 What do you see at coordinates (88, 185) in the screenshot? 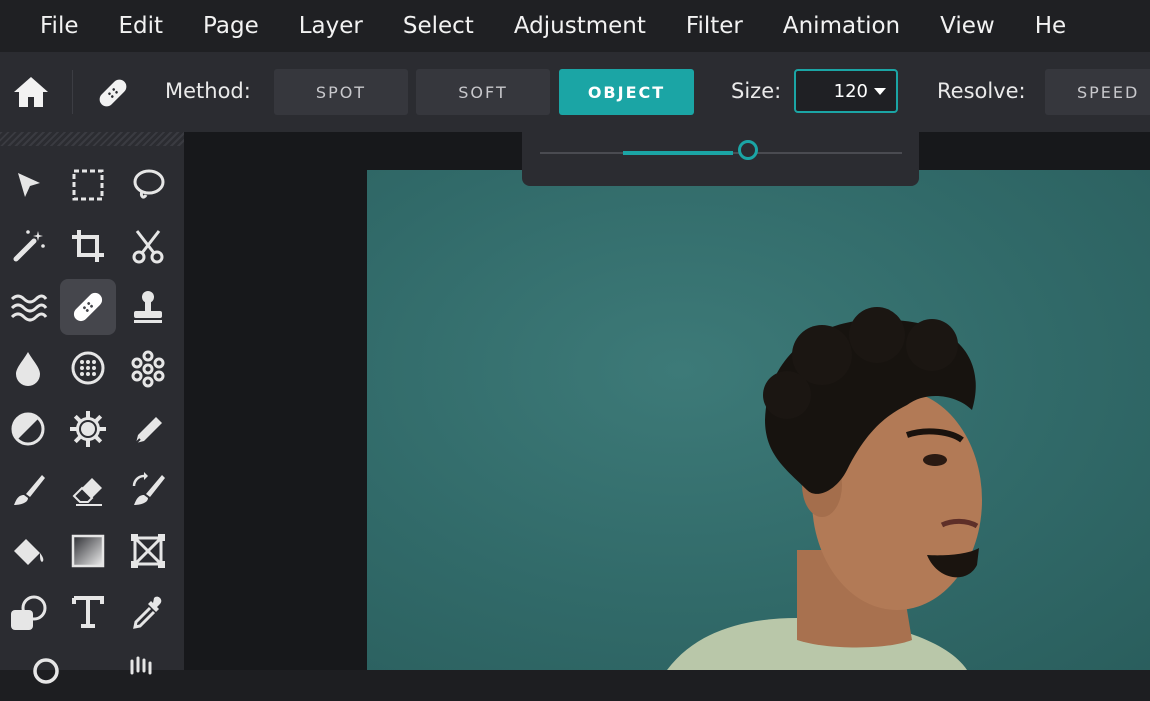
I see `marquee-select-icon` at bounding box center [88, 185].